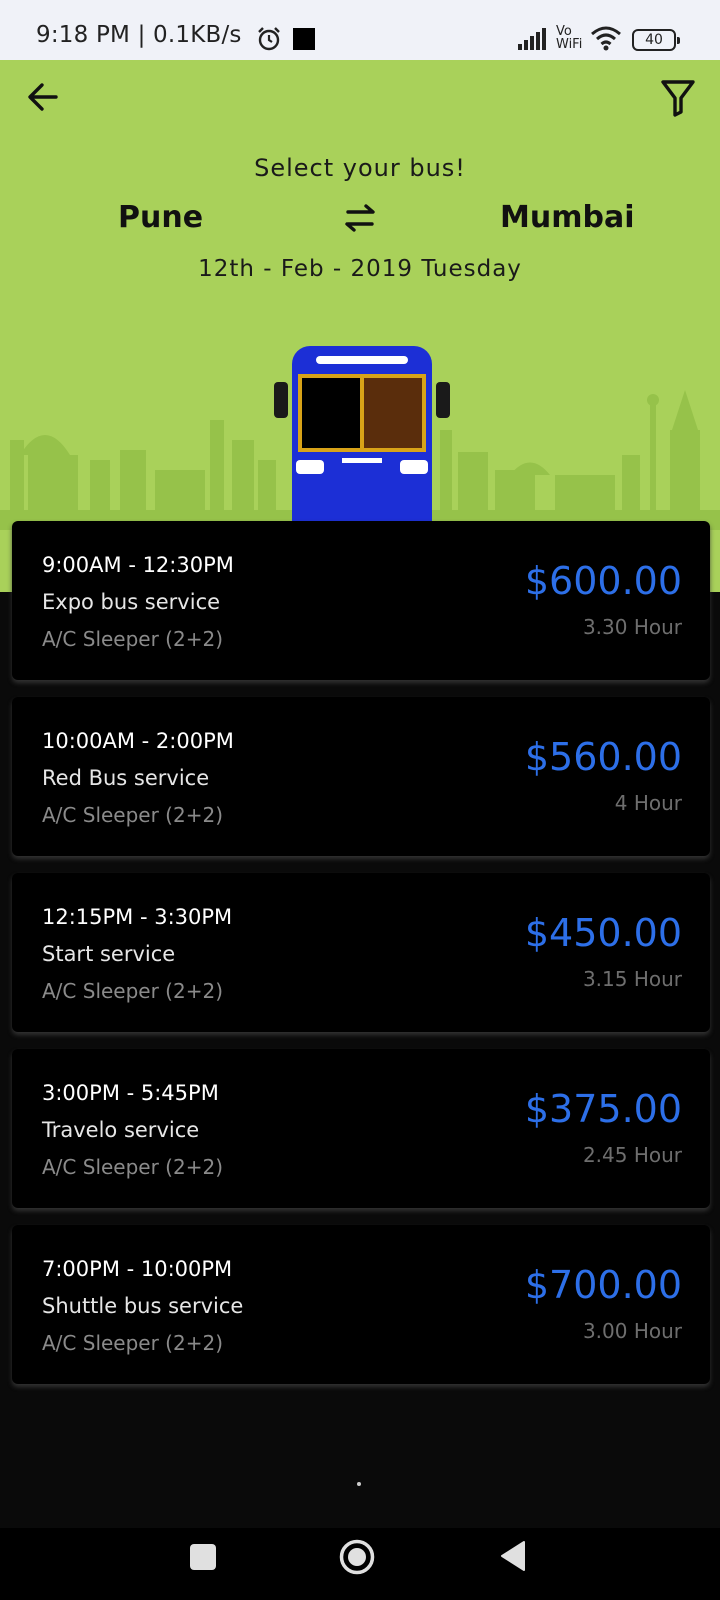 This screenshot has width=720, height=1600. I want to click on origin-city: Pune, so click(161, 217).